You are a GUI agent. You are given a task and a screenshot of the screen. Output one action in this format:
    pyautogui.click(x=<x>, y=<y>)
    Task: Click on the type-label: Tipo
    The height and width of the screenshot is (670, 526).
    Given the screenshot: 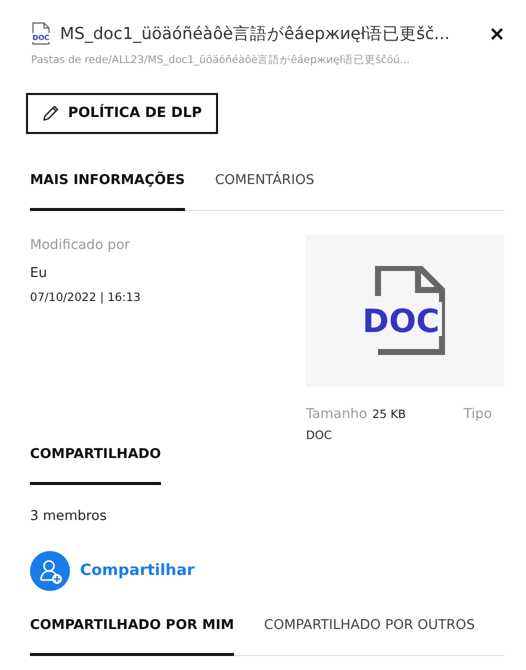 What is the action you would take?
    pyautogui.click(x=478, y=414)
    